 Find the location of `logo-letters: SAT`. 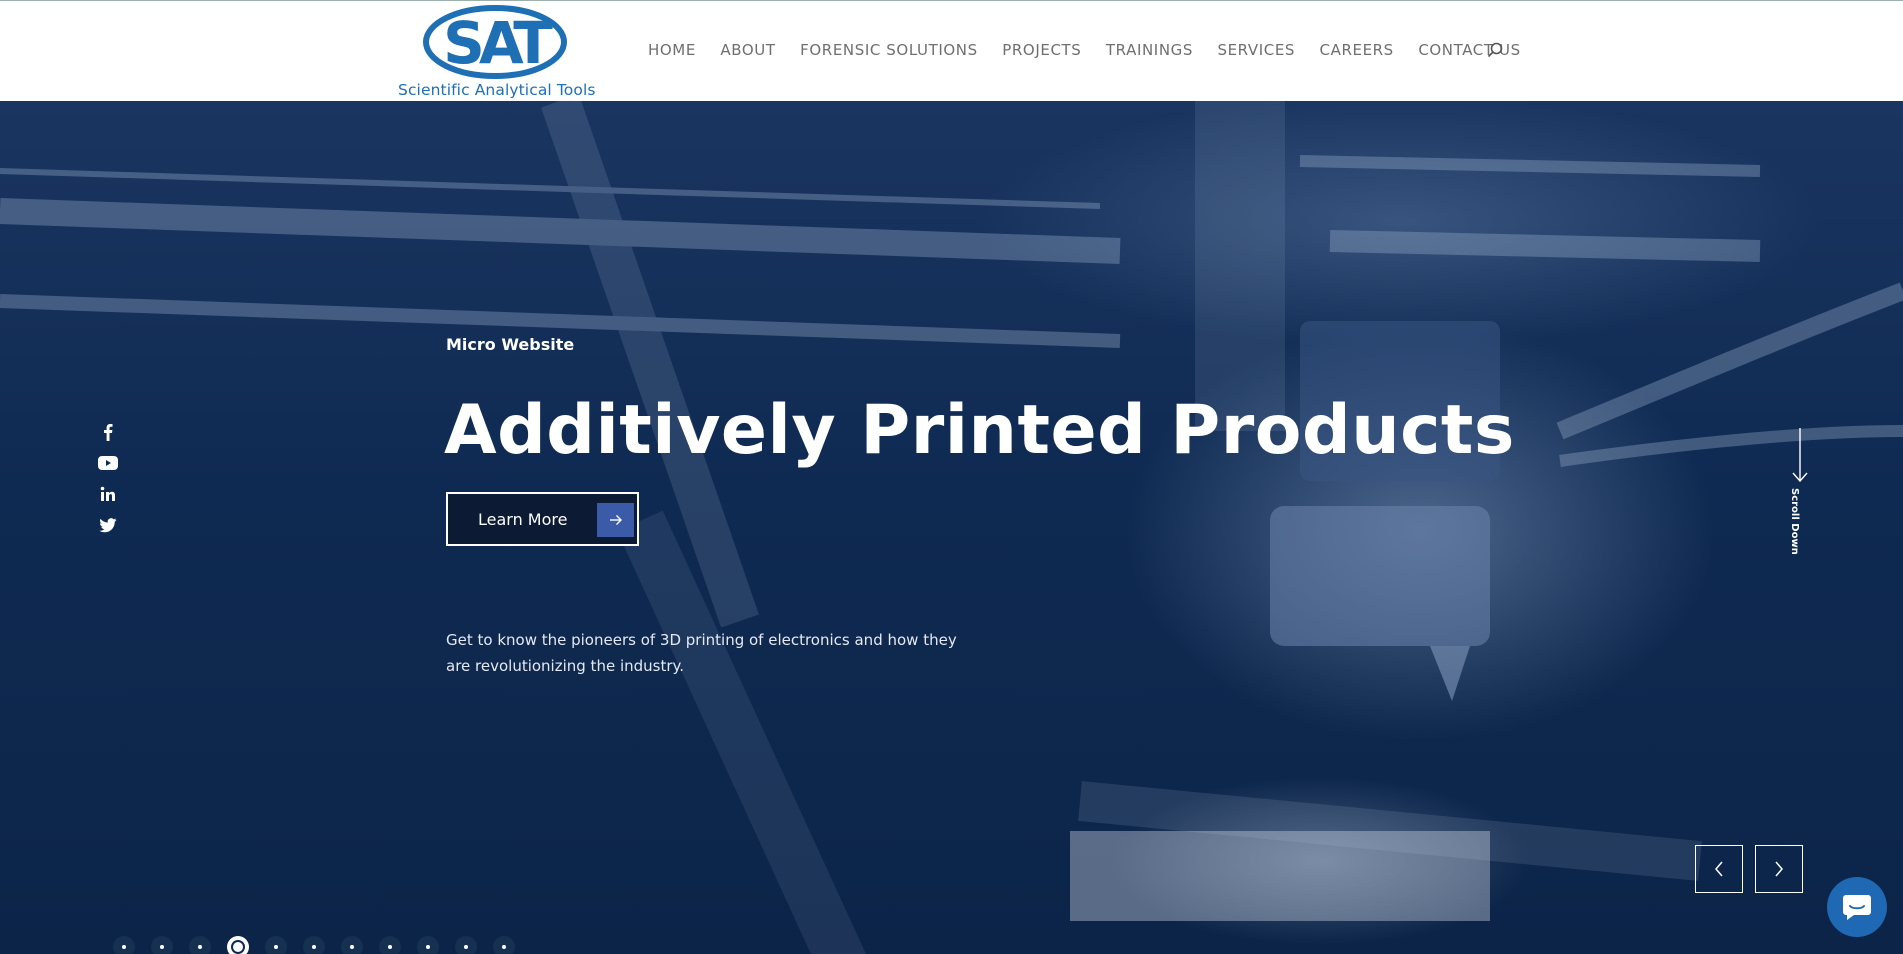

logo-letters: SAT is located at coordinates (498, 43).